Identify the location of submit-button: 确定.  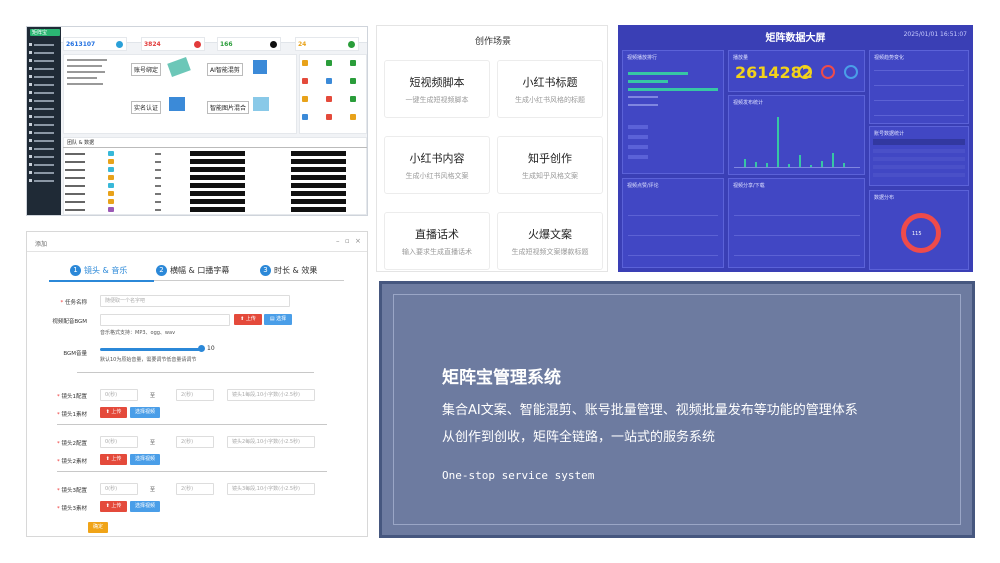
(98, 527).